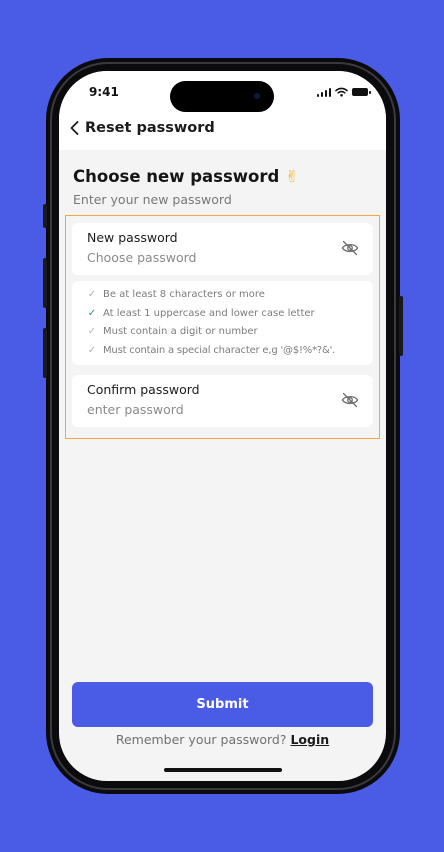 This screenshot has height=852, width=444. I want to click on victory-hand-emoji: ✌, so click(292, 176).